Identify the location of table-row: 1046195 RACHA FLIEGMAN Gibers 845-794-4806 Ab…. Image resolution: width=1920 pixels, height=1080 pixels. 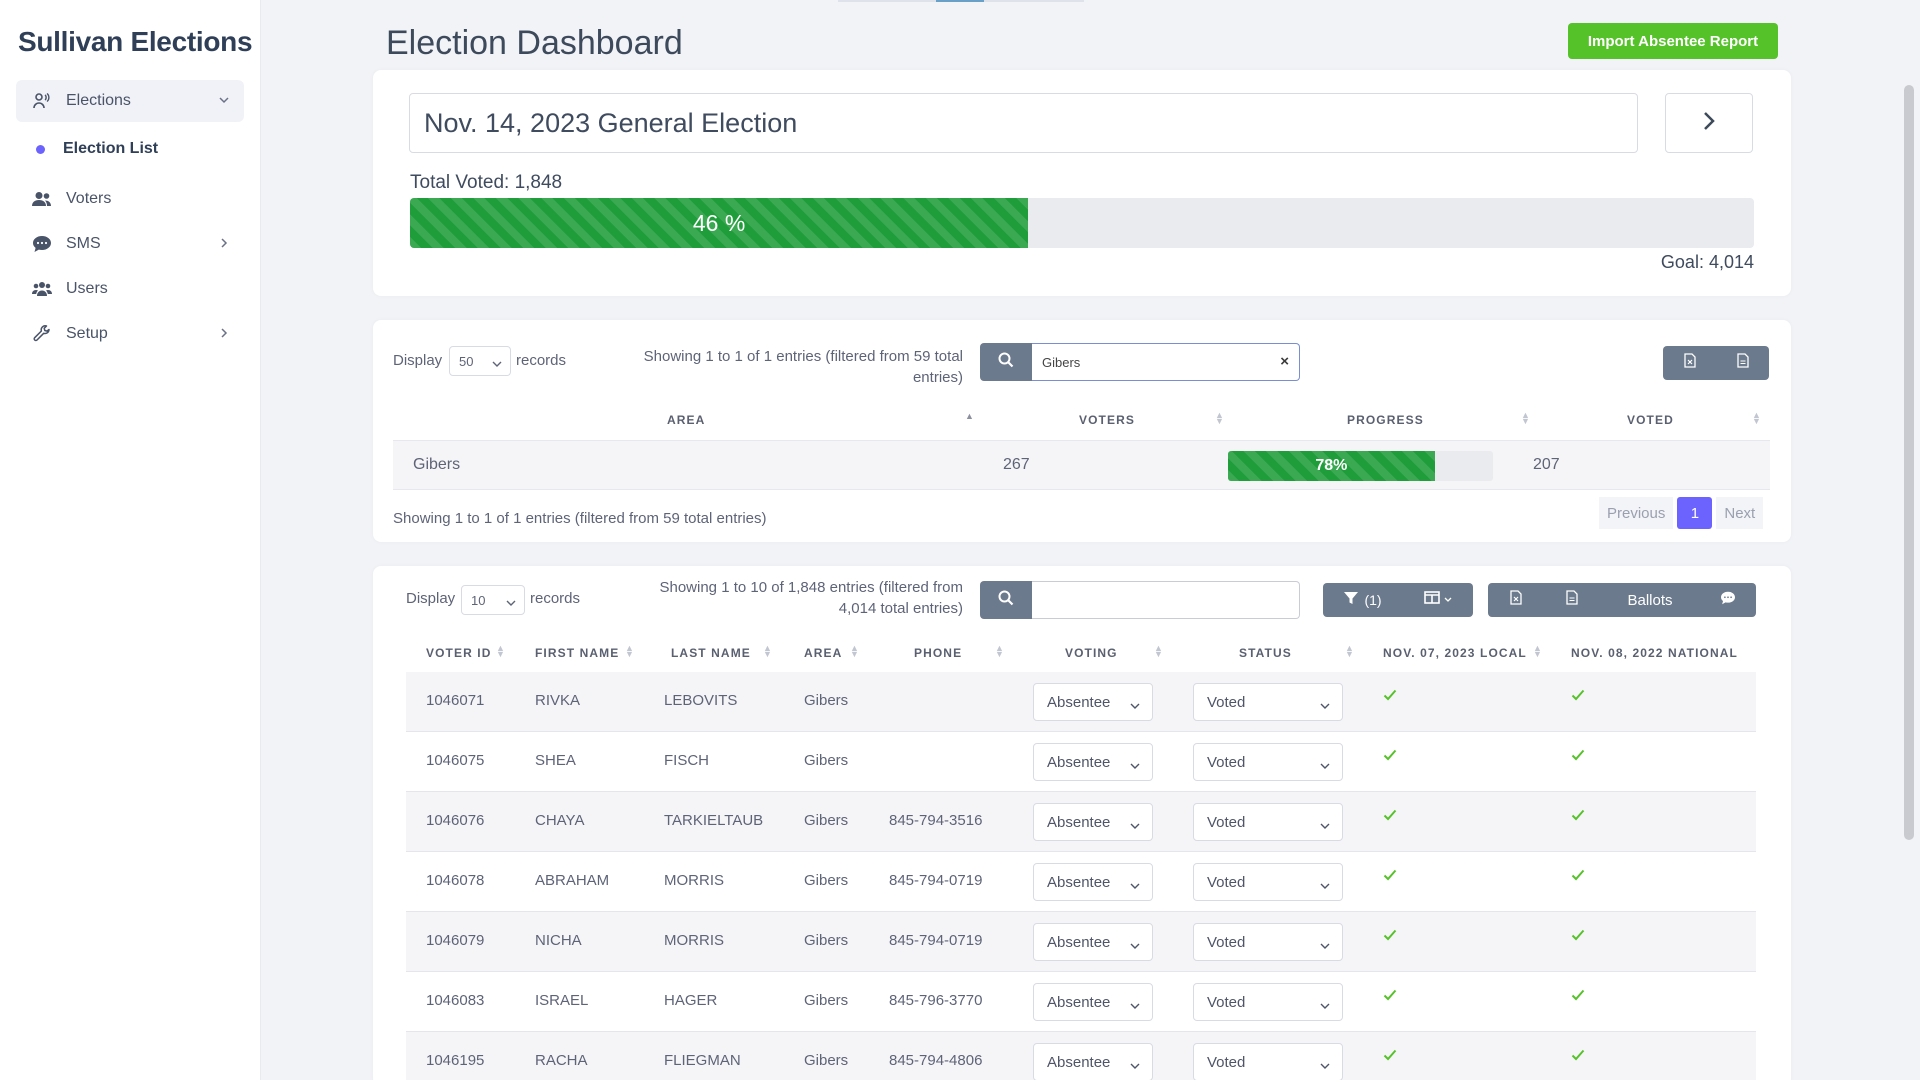
(1081, 1056).